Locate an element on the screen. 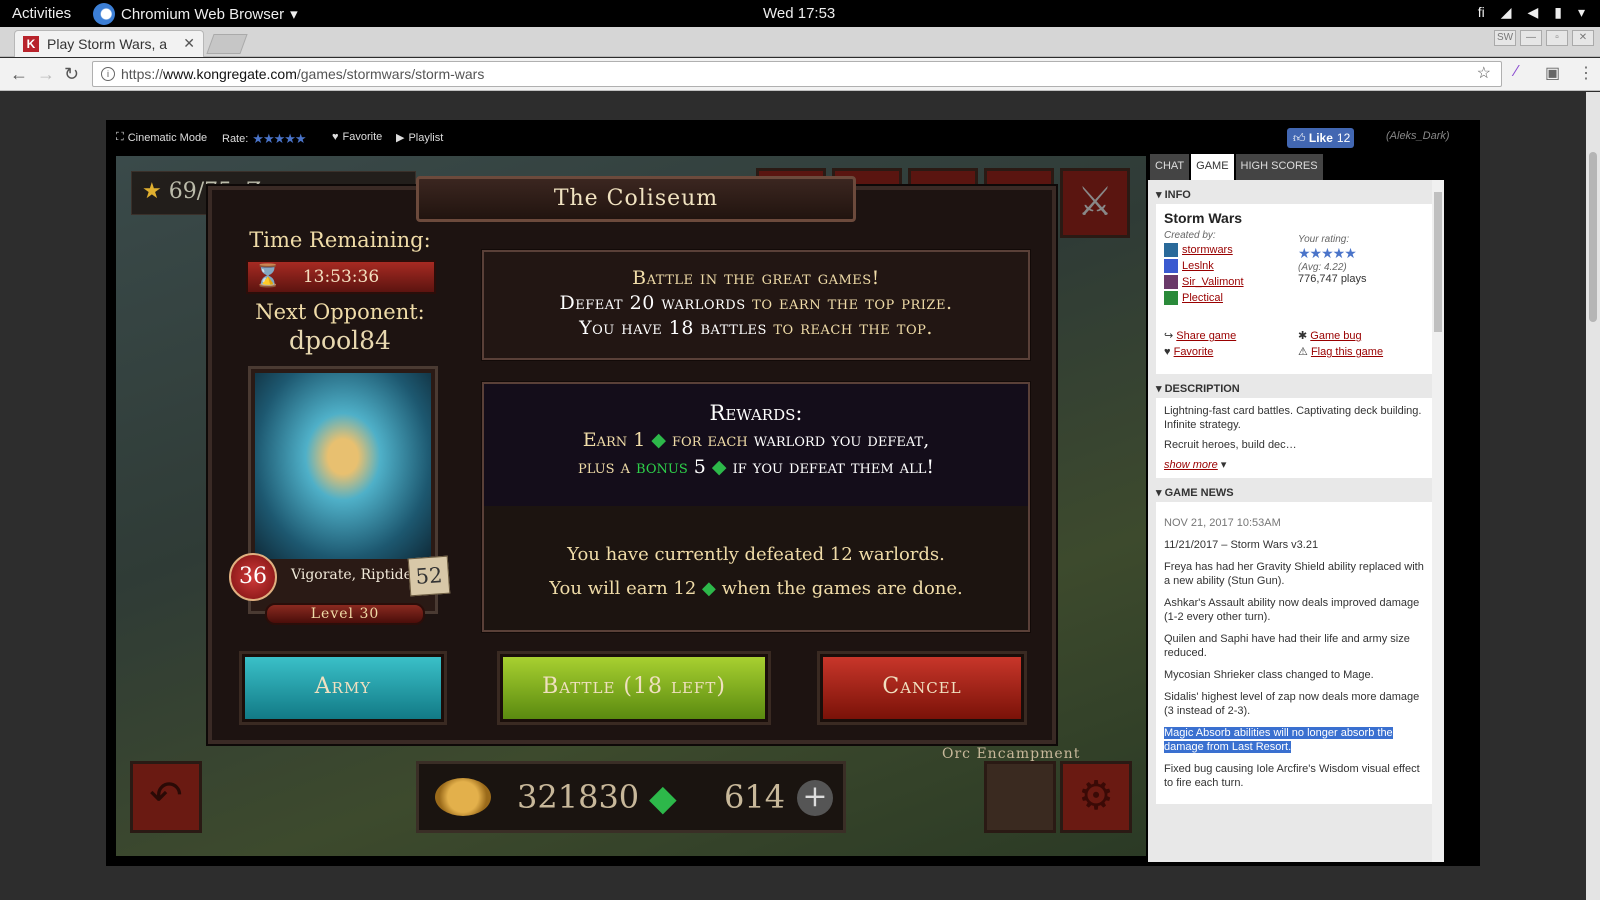 Image resolution: width=1600 pixels, height=900 pixels. info-icon: i is located at coordinates (108, 74).